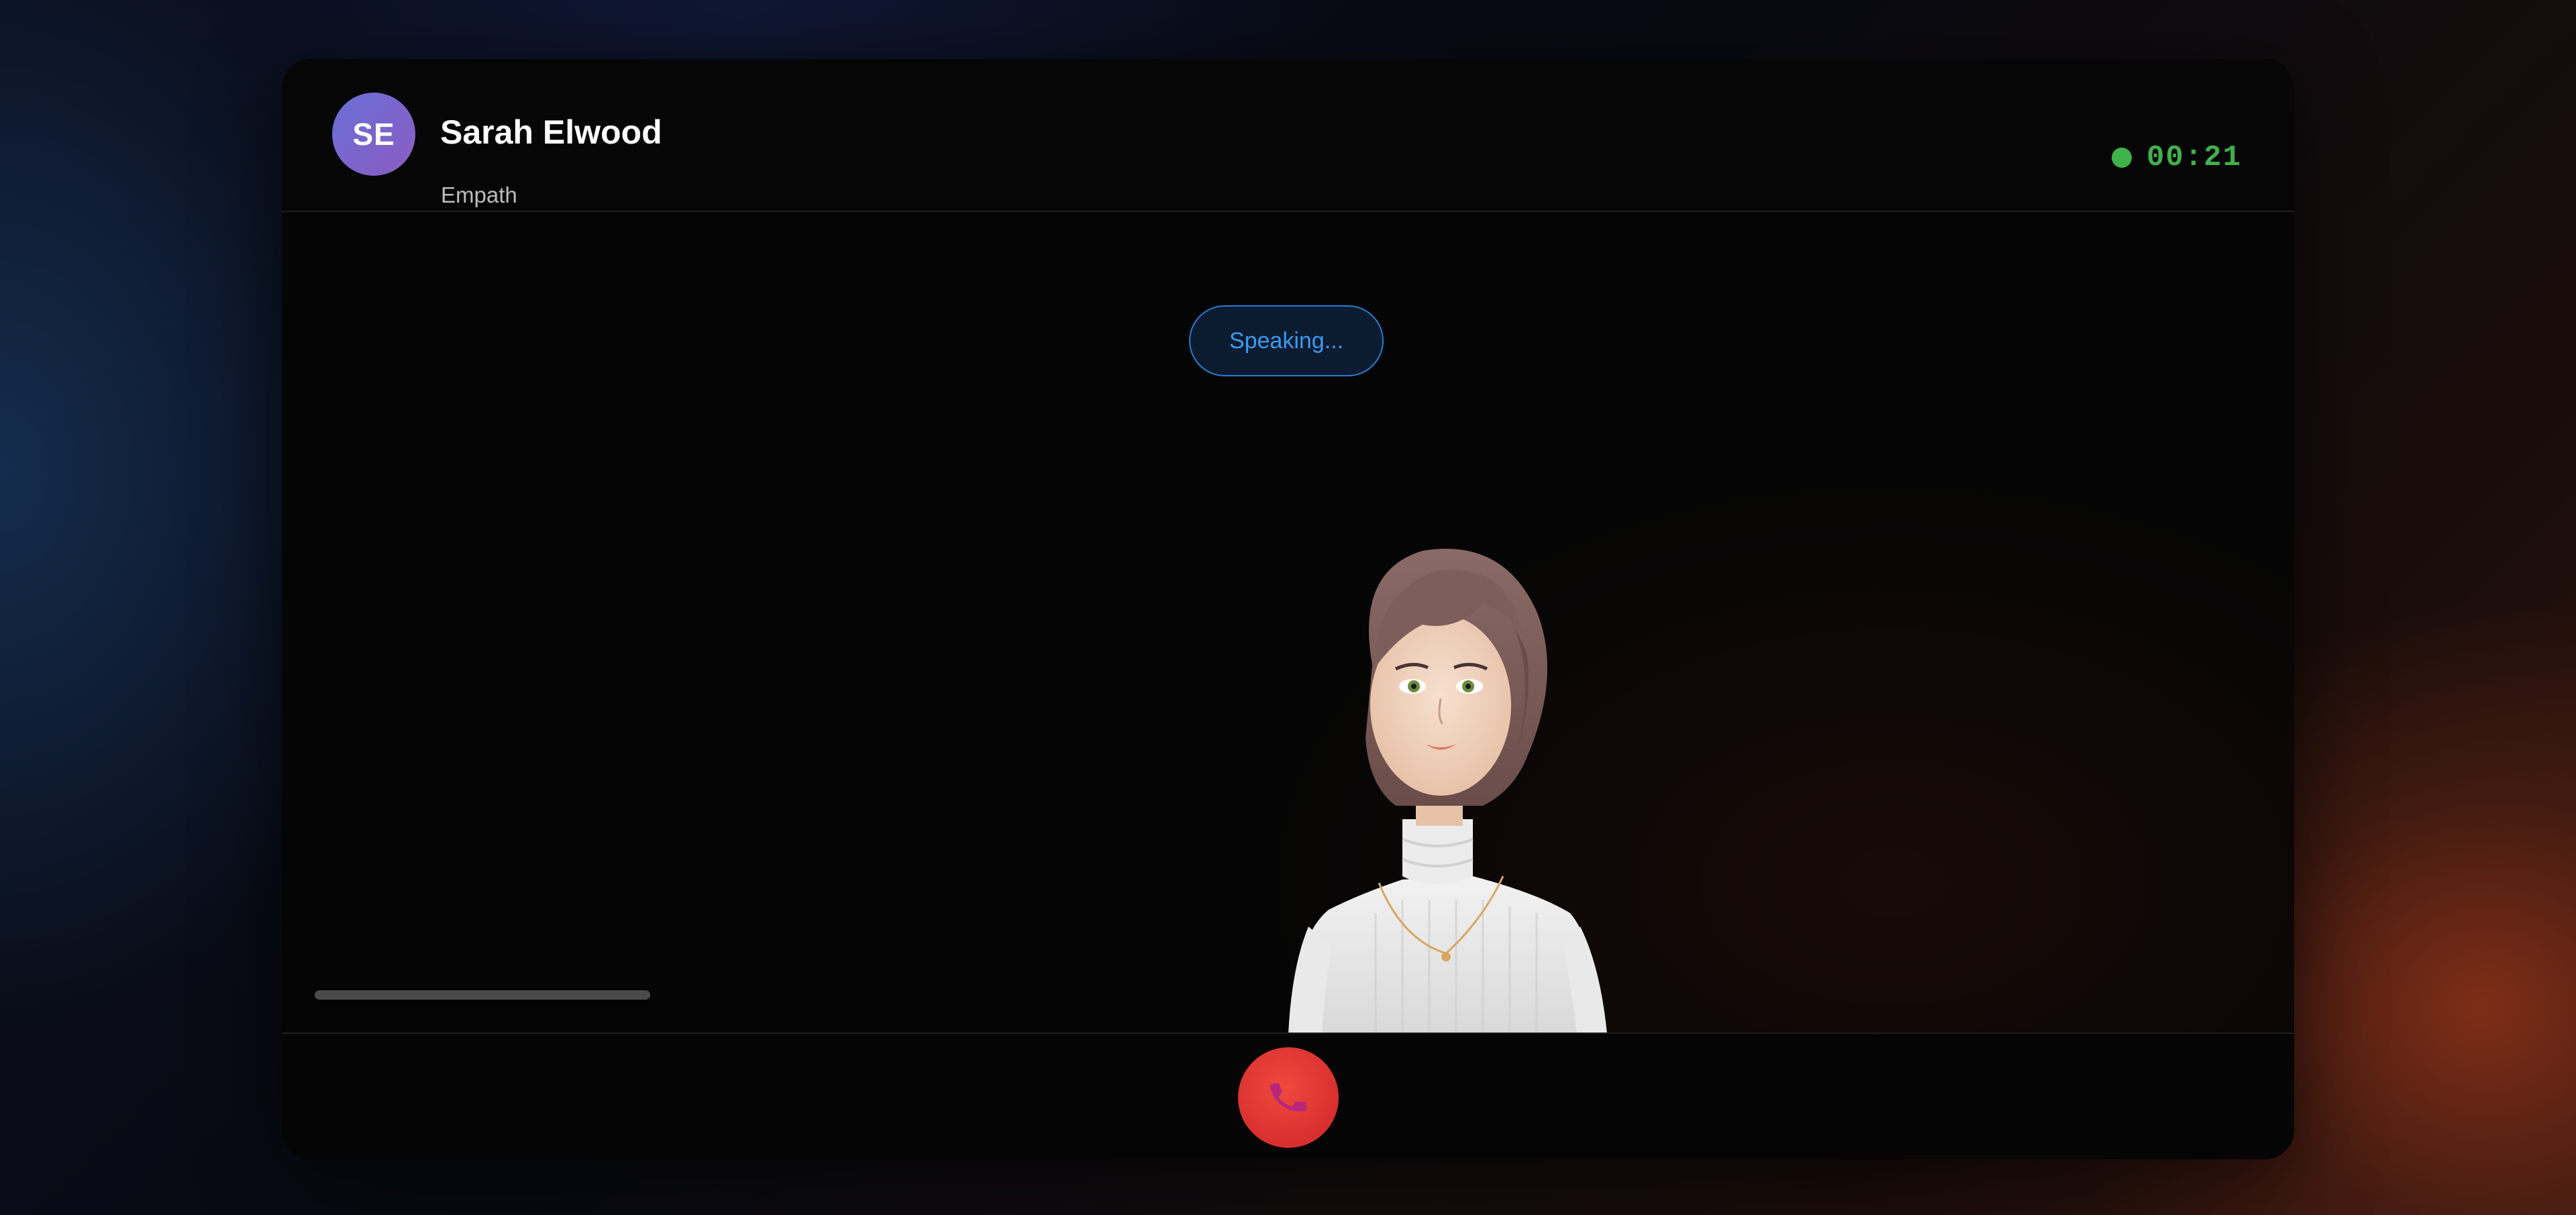 This screenshot has width=2576, height=1215. I want to click on caller-initials: SE, so click(373, 134).